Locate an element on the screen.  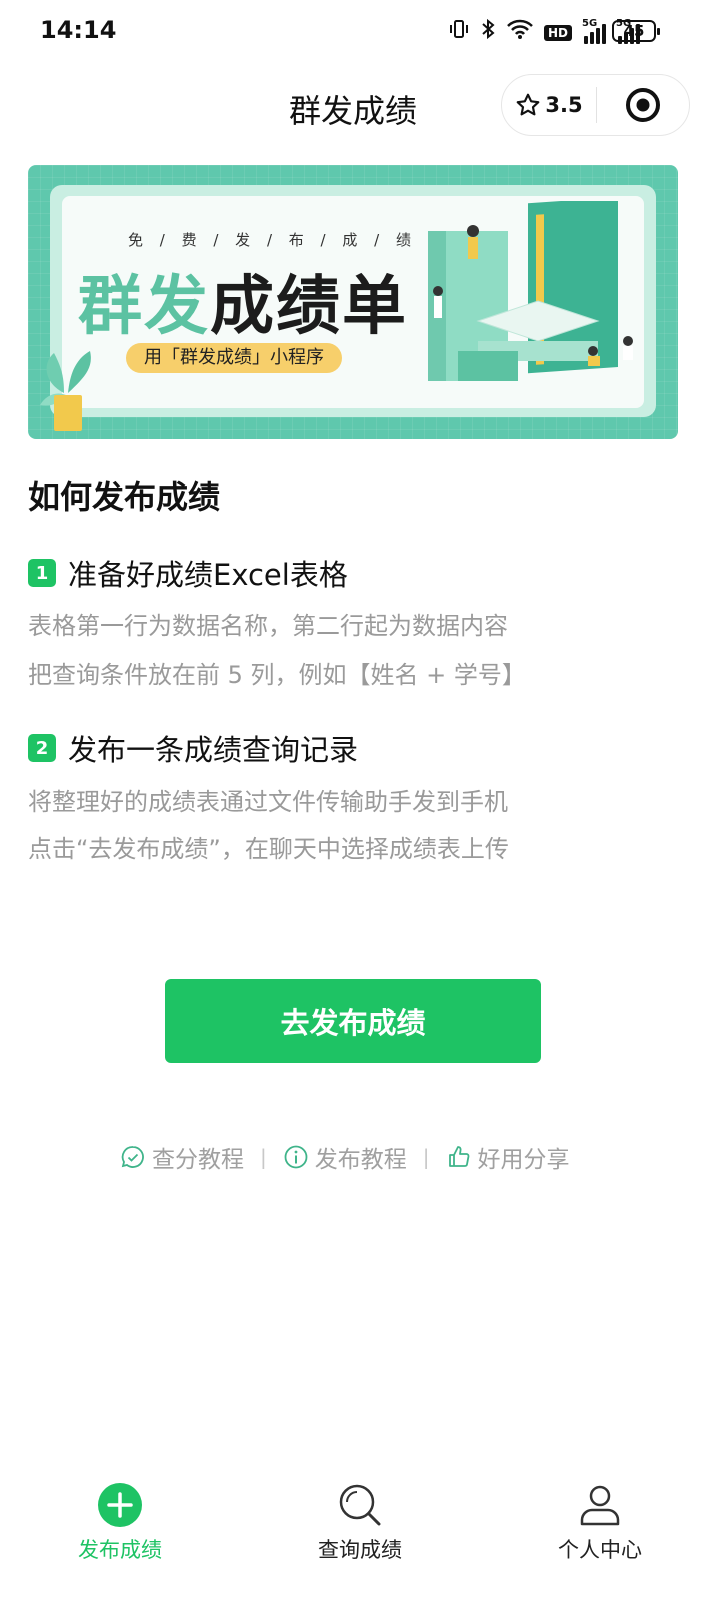
wifi-icon is located at coordinates (520, 33).